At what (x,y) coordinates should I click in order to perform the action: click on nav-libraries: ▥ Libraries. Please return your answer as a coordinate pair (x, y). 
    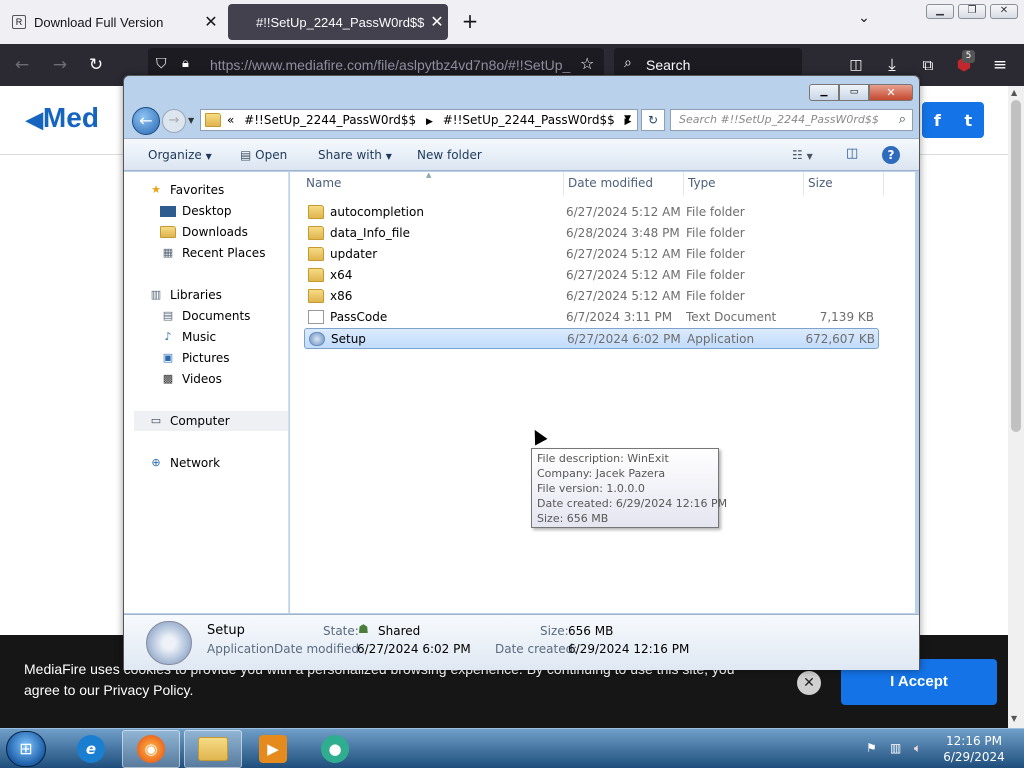
    Looking at the image, I should click on (185, 295).